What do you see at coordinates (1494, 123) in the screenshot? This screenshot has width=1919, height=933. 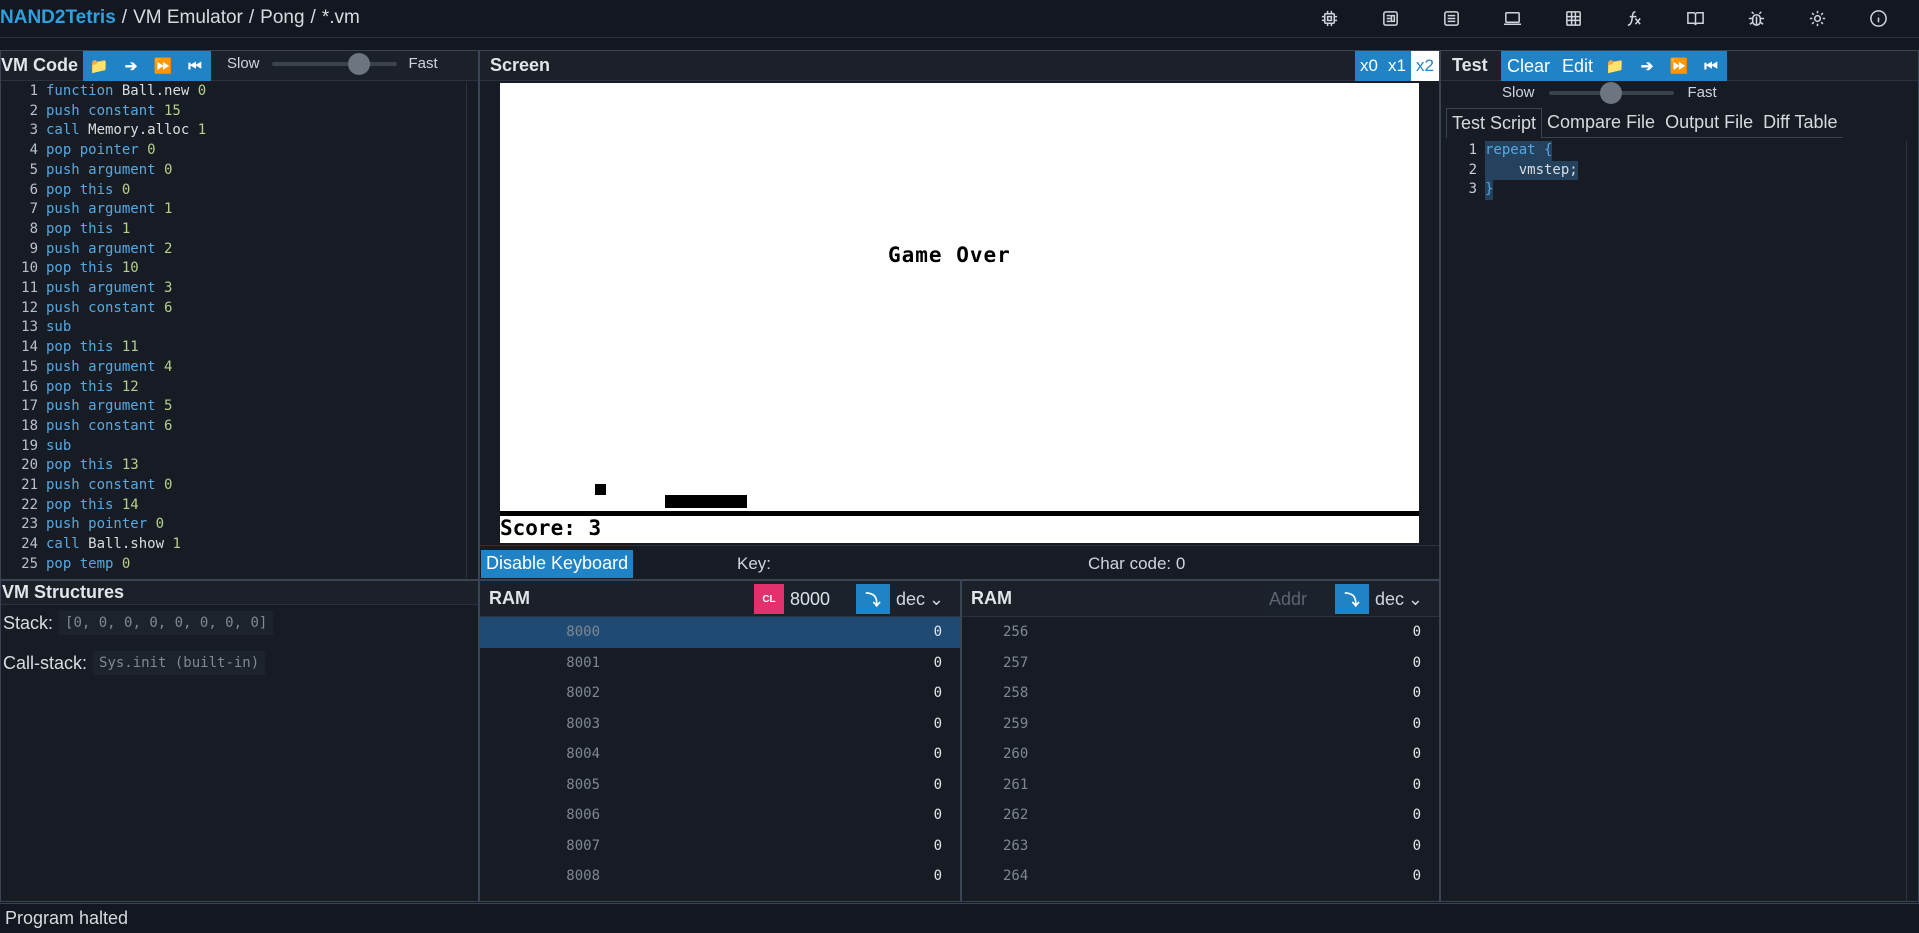 I see `tab-test-script: Test Script` at bounding box center [1494, 123].